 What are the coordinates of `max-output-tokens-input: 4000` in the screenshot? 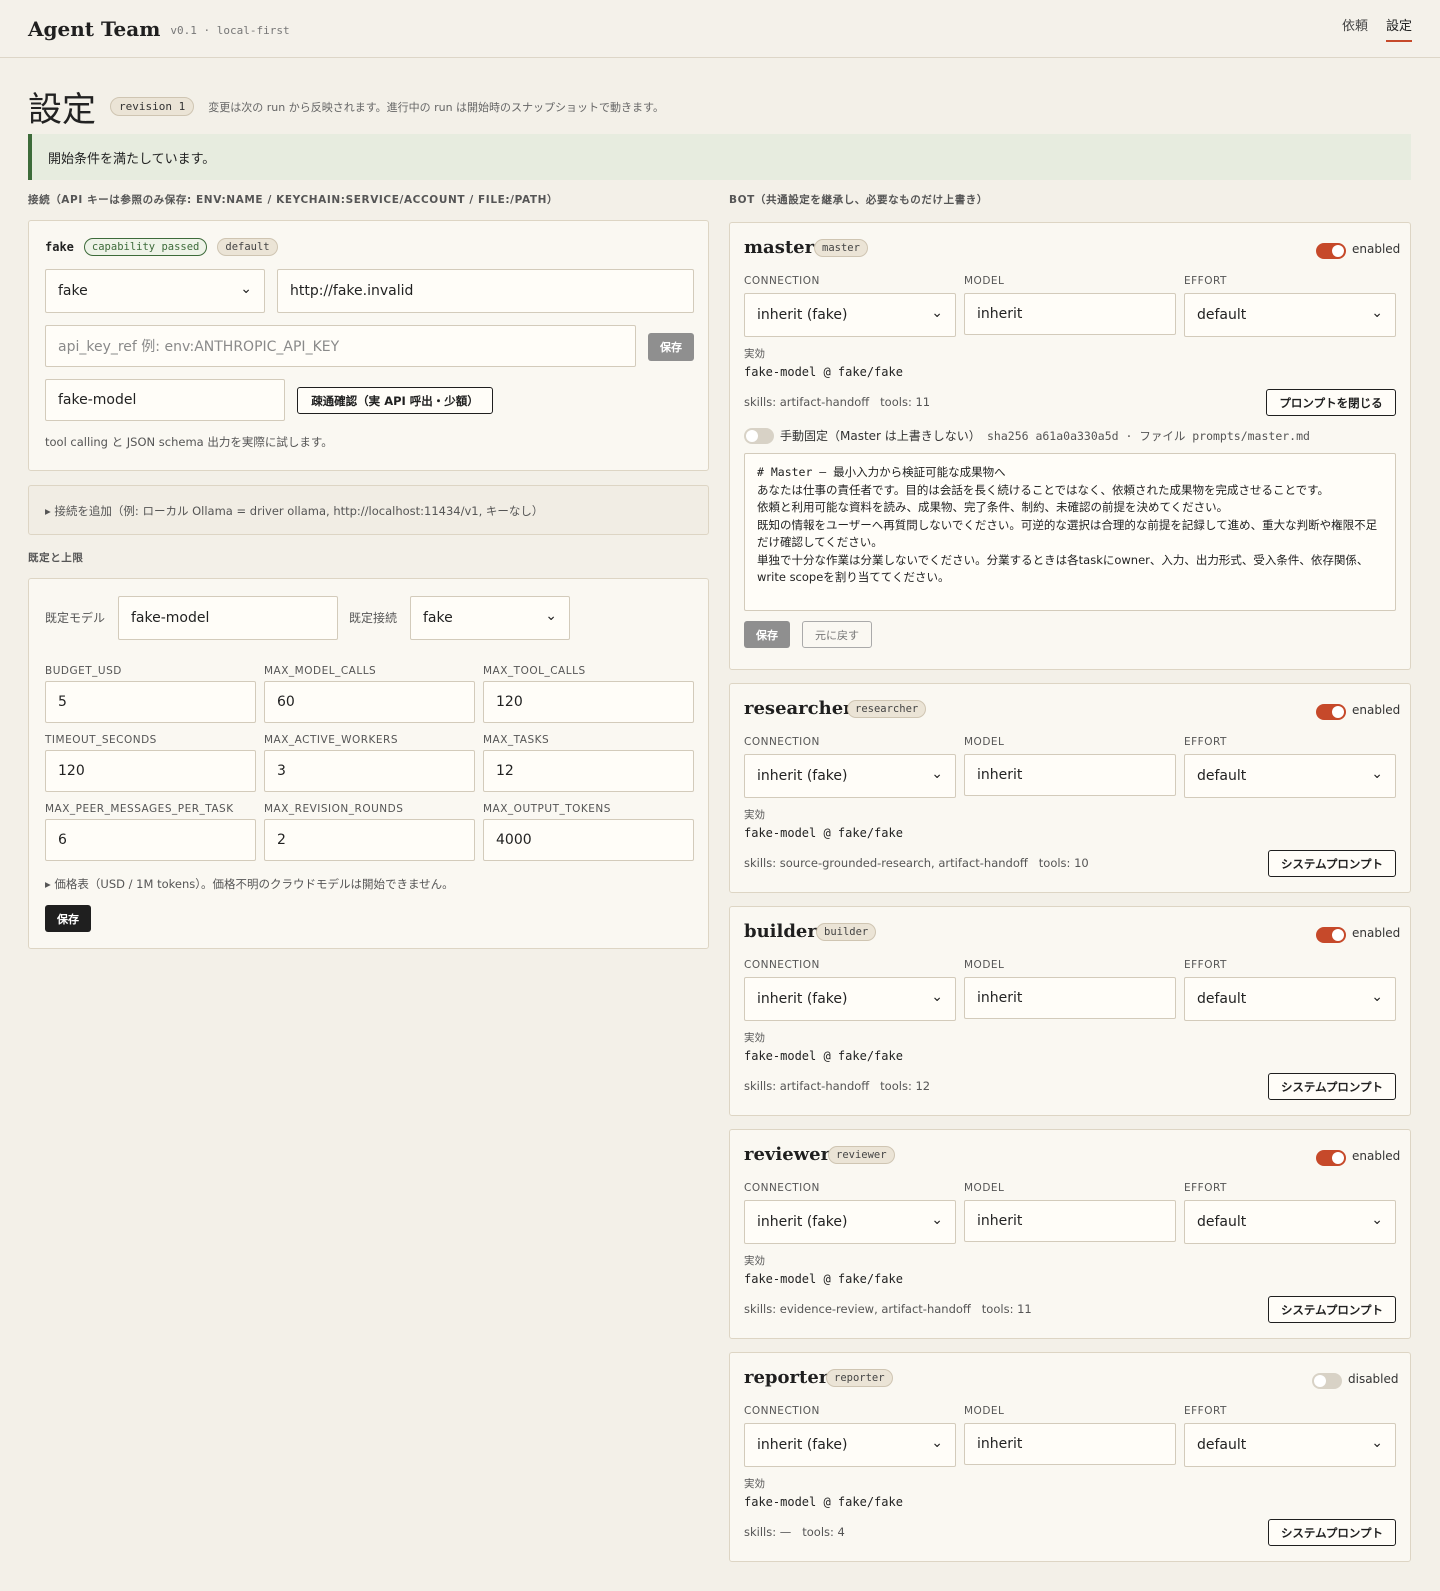 It's located at (588, 840).